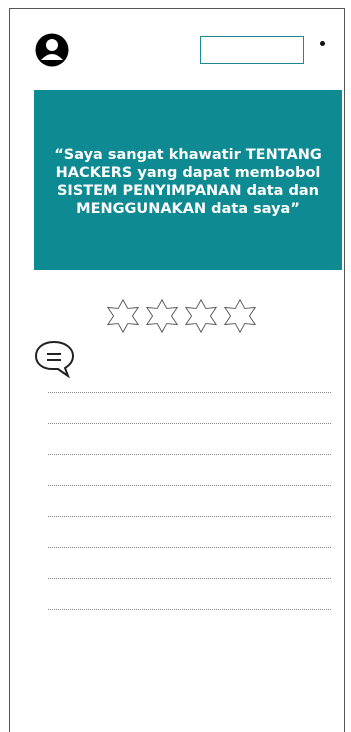 The height and width of the screenshot is (732, 351). What do you see at coordinates (322, 43) in the screenshot?
I see `dot-menu-icon` at bounding box center [322, 43].